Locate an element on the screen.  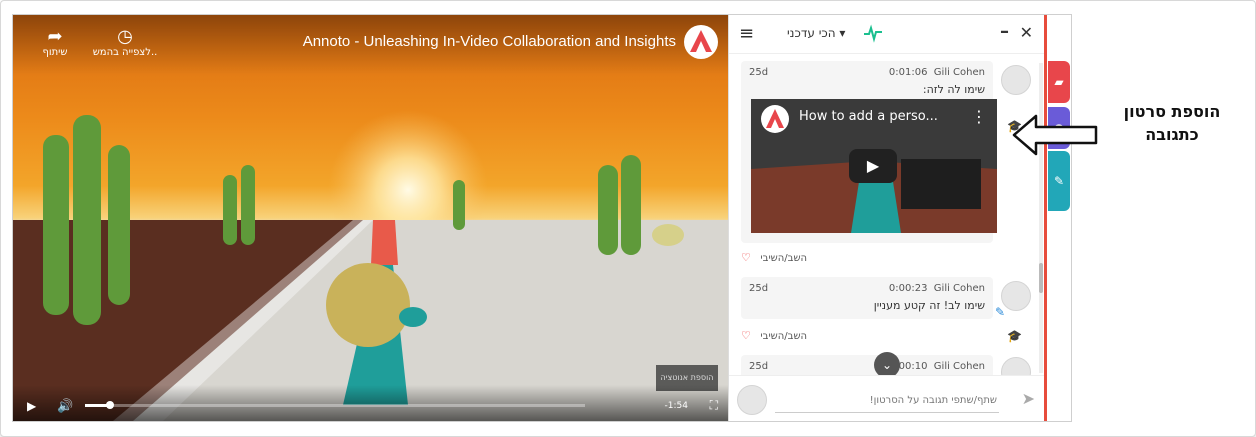
comment-text: שימו לה לזה: is located at coordinates (953, 89).